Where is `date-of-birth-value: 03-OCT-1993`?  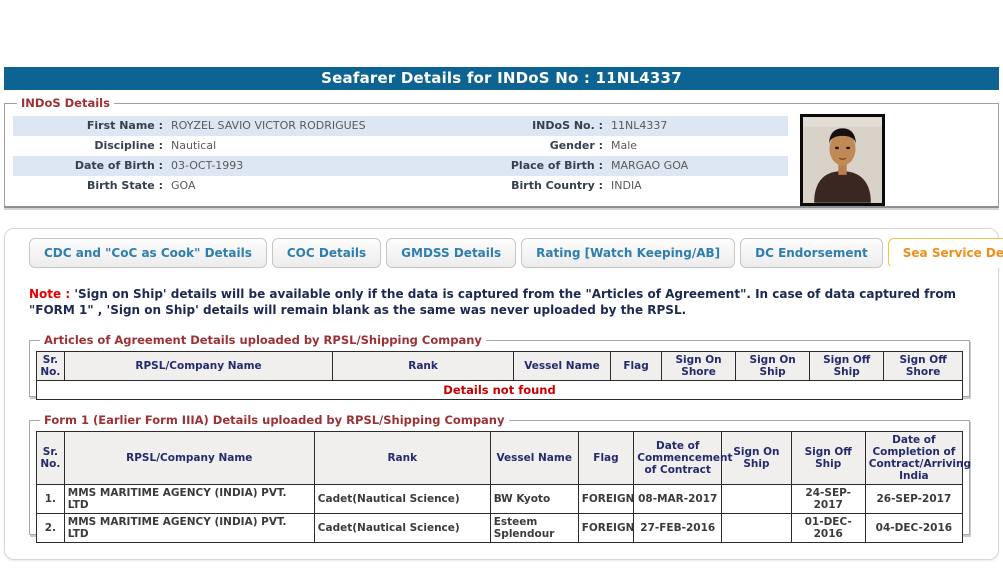 date-of-birth-value: 03-OCT-1993 is located at coordinates (207, 165).